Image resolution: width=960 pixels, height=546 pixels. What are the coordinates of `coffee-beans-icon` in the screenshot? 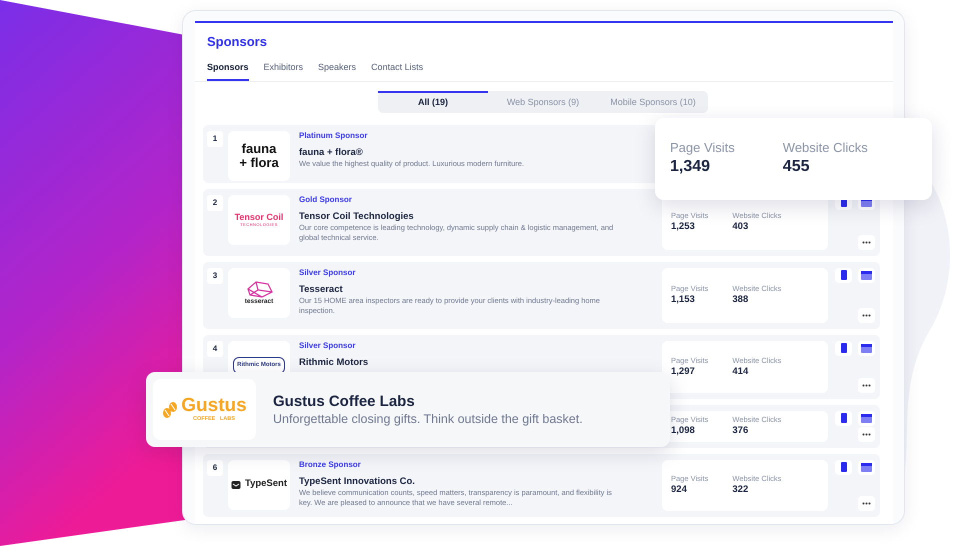 It's located at (170, 409).